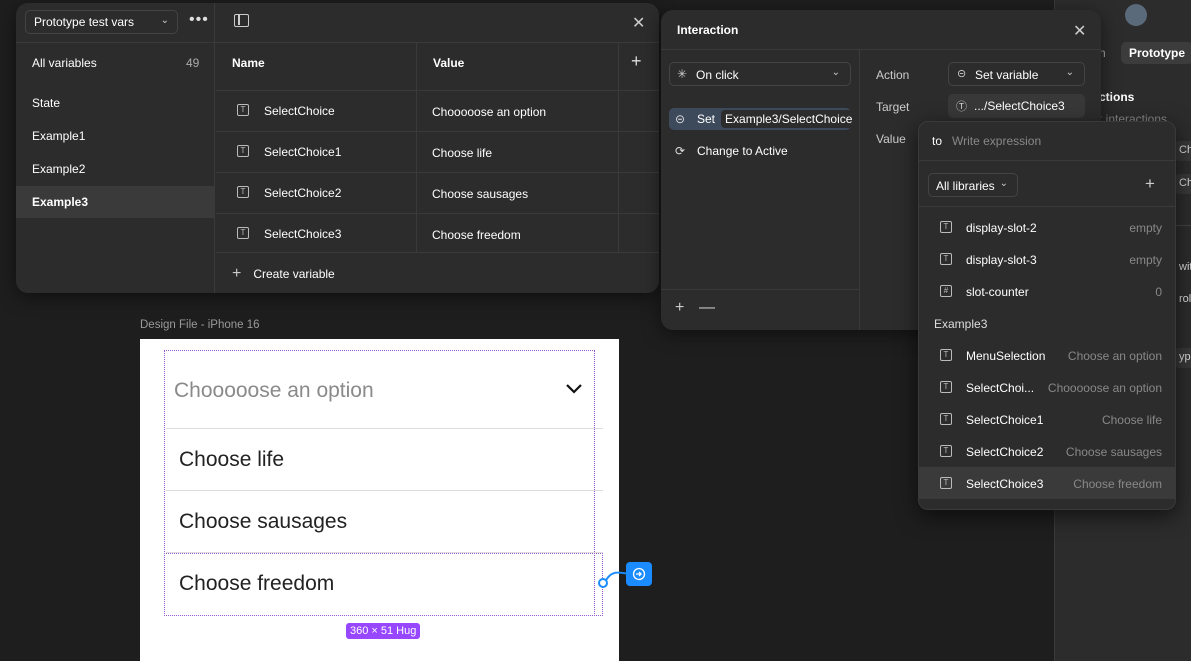 The height and width of the screenshot is (661, 1191). I want to click on target-label: Target, so click(893, 107).